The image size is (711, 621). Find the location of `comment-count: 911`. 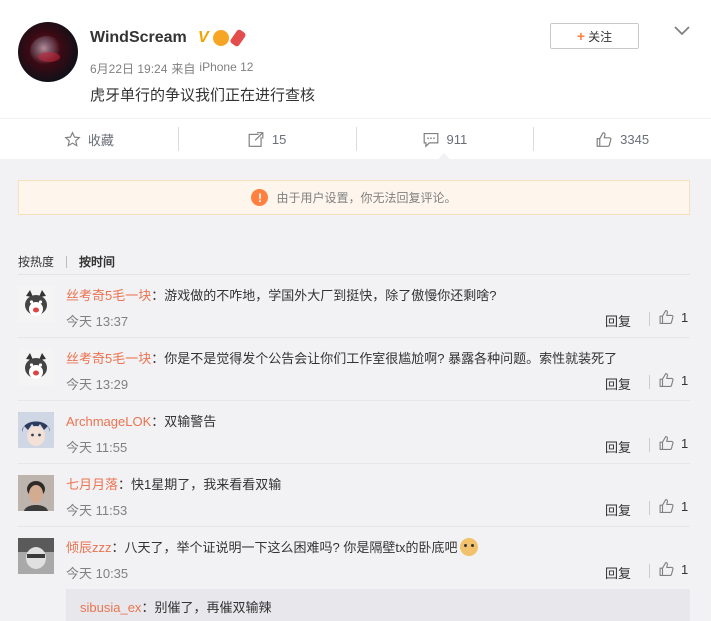

comment-count: 911 is located at coordinates (457, 139).